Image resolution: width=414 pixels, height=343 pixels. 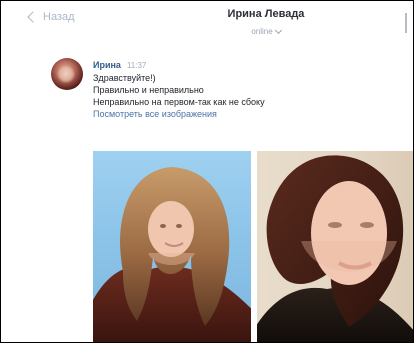 What do you see at coordinates (278, 30) in the screenshot?
I see `chevron-down-icon` at bounding box center [278, 30].